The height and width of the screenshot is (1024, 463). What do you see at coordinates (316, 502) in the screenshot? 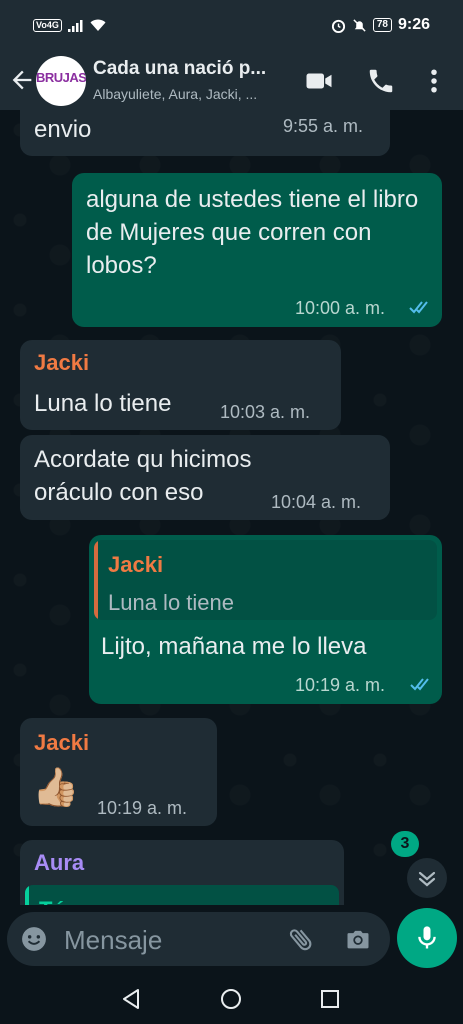
I see `message-time: 10:04 a. m.` at bounding box center [316, 502].